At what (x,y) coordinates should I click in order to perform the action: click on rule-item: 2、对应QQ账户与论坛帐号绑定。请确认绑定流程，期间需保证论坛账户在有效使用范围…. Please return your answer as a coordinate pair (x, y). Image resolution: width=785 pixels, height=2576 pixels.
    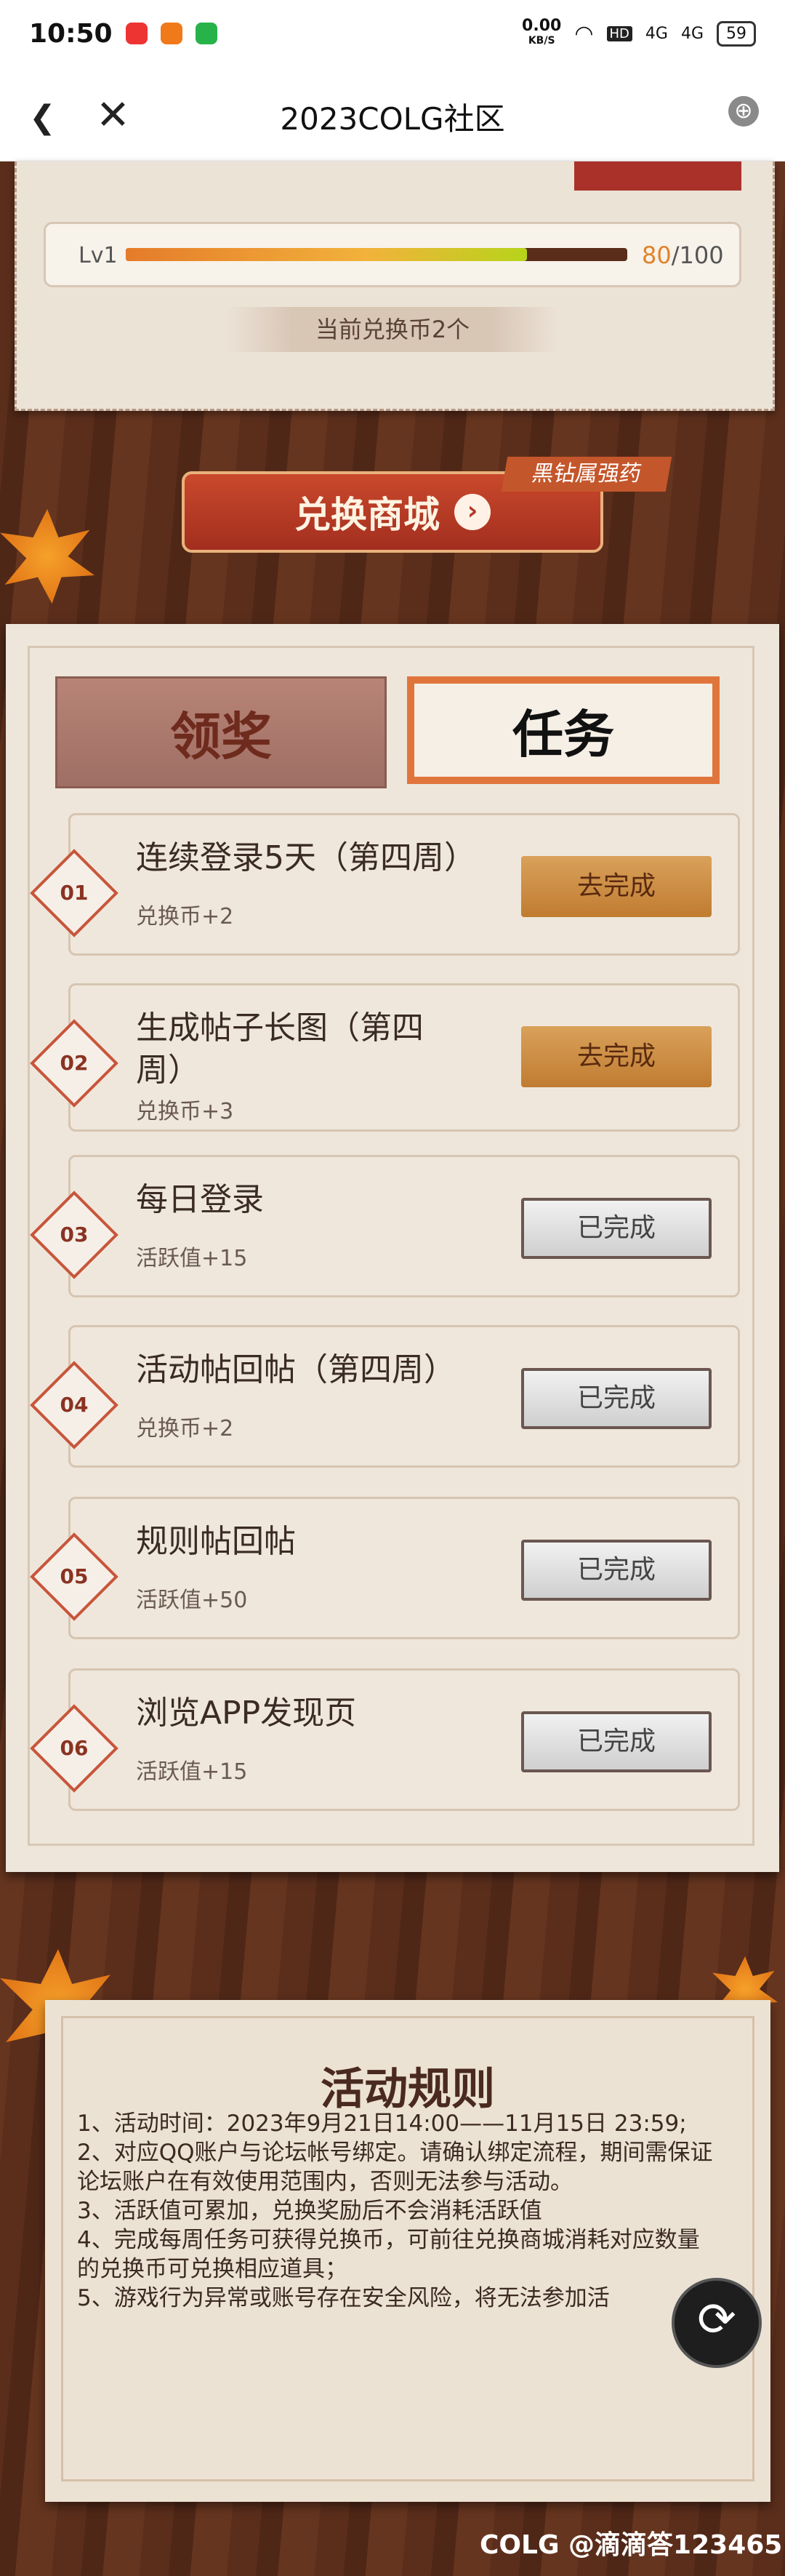
    Looking at the image, I should click on (395, 2167).